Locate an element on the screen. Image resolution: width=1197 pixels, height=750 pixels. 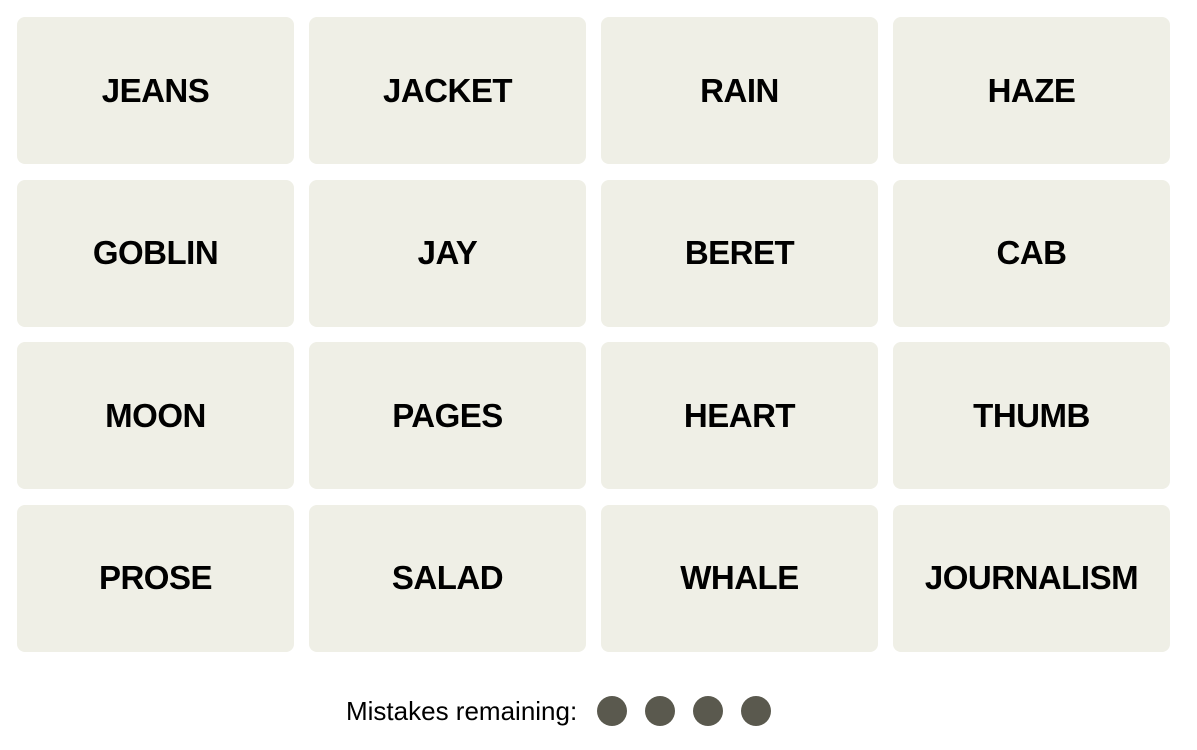
word-tile-salad: SALAD is located at coordinates (447, 578).